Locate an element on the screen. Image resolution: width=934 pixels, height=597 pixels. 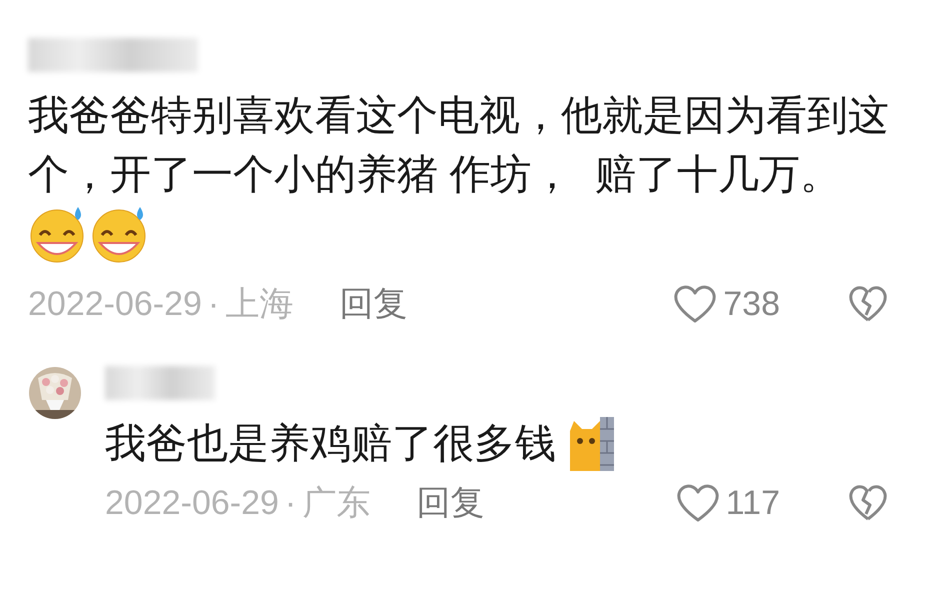
comment-text: 我爸也是养鸡赔了很多钱 is located at coordinates (330, 443).